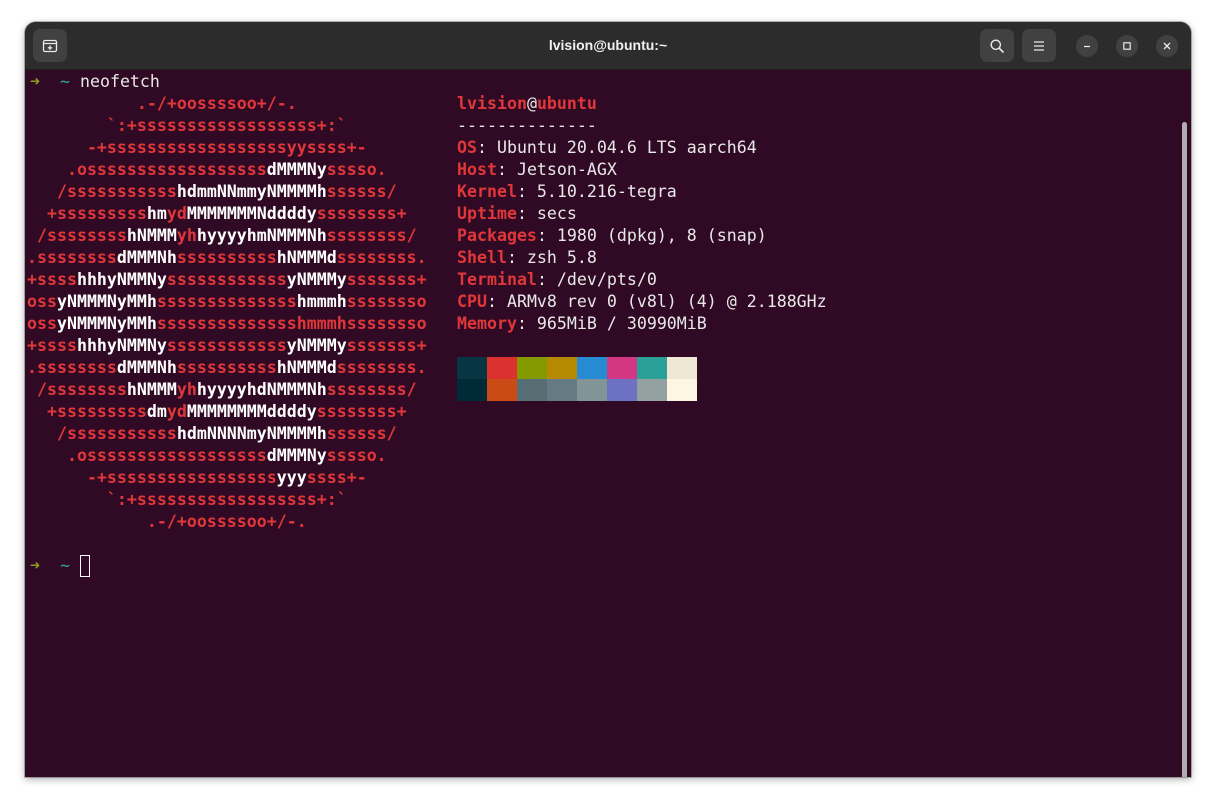 The image size is (1216, 805). What do you see at coordinates (497, 235) in the screenshot?
I see `sysinfo-label: Packages` at bounding box center [497, 235].